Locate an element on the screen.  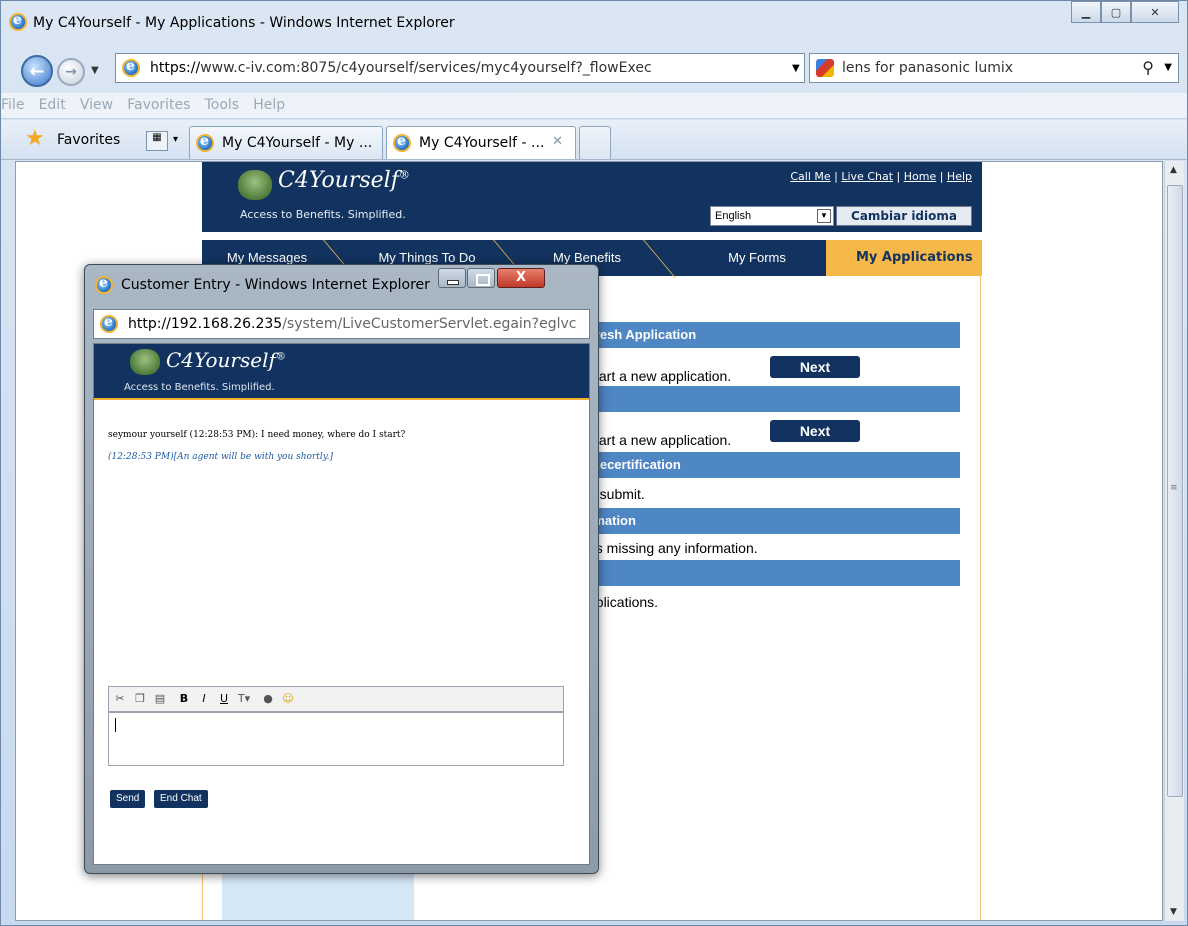
menu-bar: File Edit View Favorites Tools Help is located at coordinates (594, 106).